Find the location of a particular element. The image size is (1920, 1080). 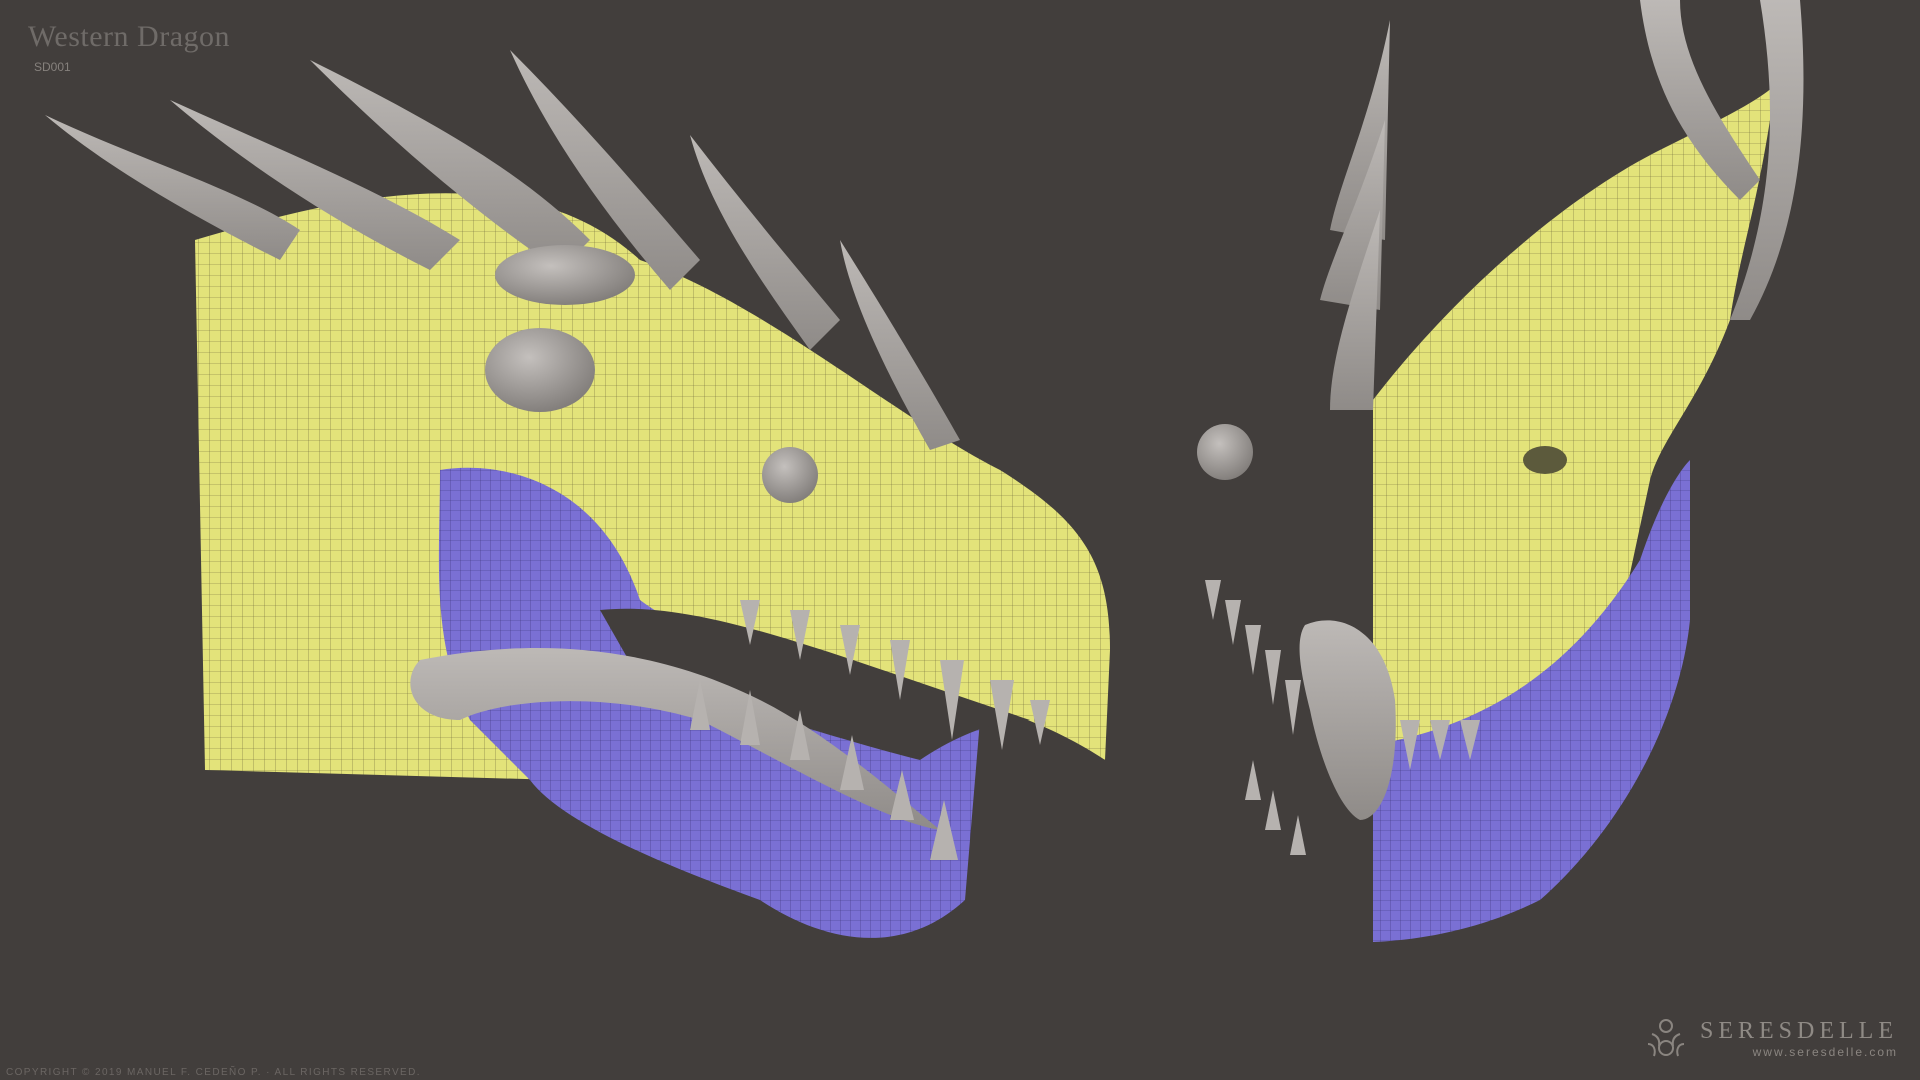

brand-url: www.seresdelle.com is located at coordinates (1825, 1051).